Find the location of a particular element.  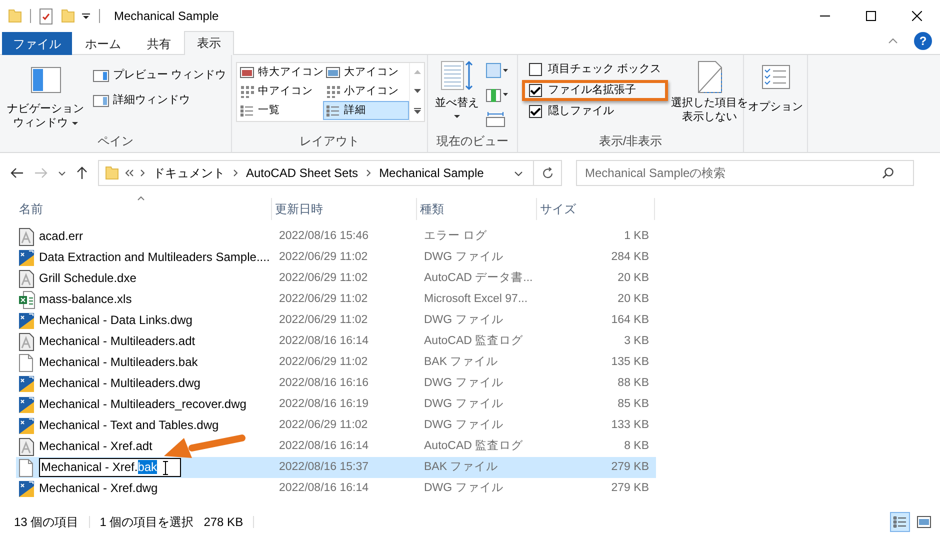

file-row: Data Extraction and Multileaders Sample.... 2022/06/29 11:02 DWG ファイル 284 KB is located at coordinates (336, 257).